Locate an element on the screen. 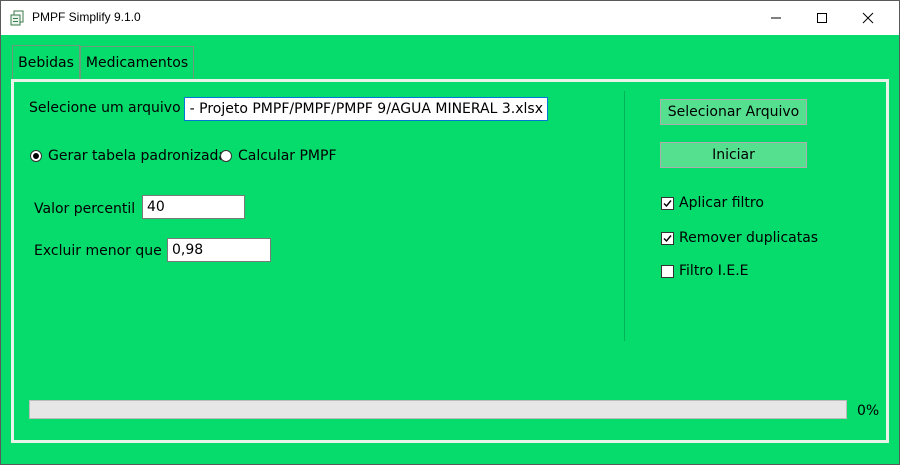 The width and height of the screenshot is (900, 465). close-icon is located at coordinates (868, 18).